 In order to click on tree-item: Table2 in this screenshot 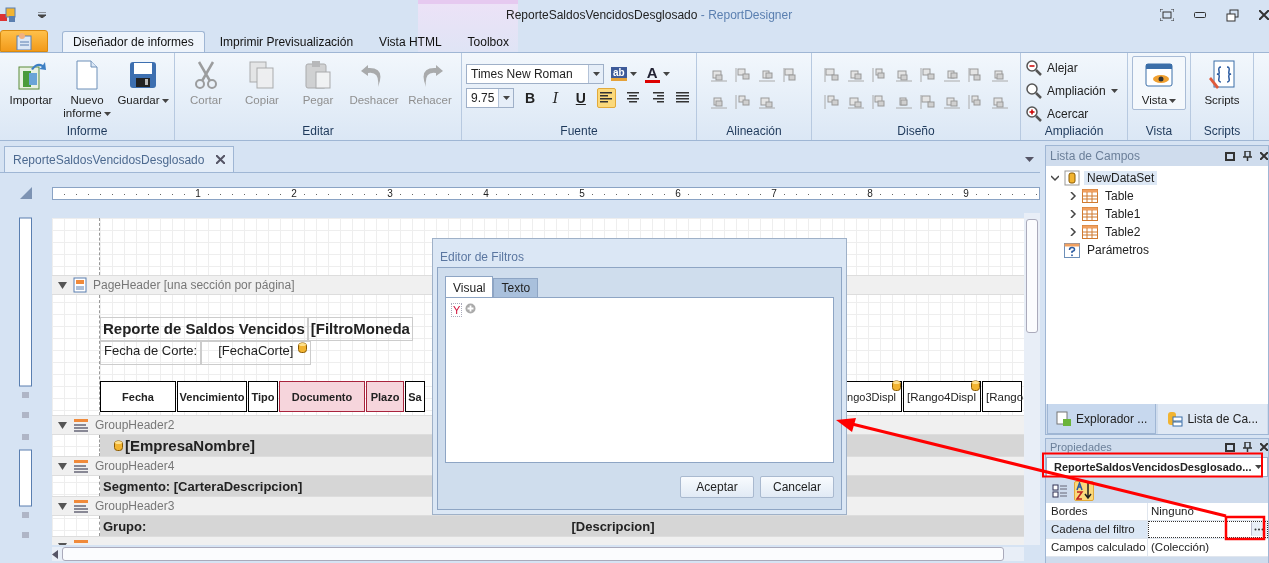, I will do `click(1157, 232)`.